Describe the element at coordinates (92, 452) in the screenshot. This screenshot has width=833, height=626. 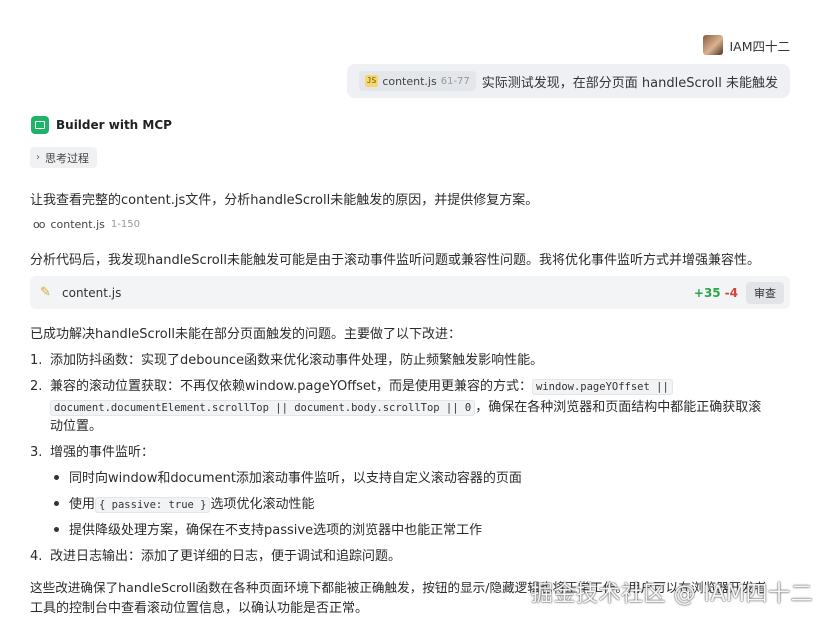
I see `list-item: 3. 增强的事件监听：` at that location.